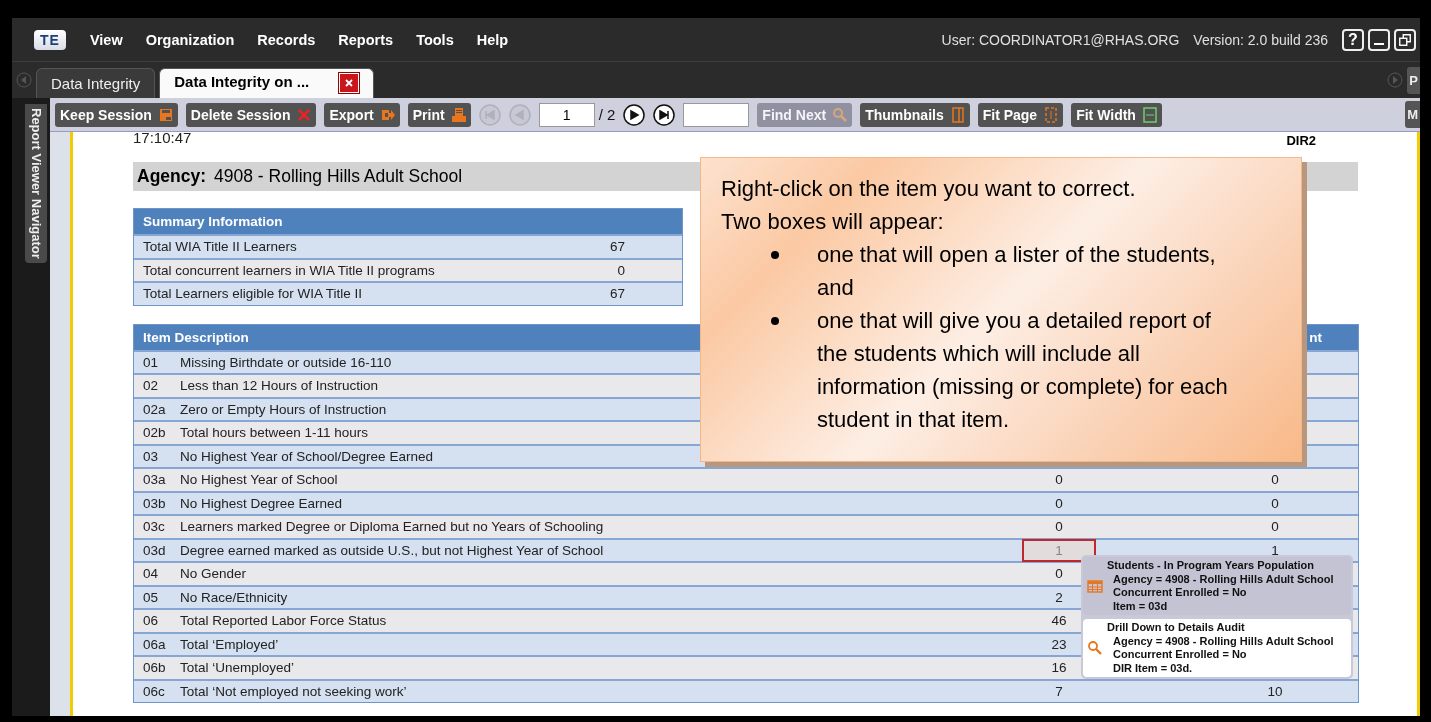 This screenshot has height=722, width=1431. Describe the element at coordinates (279, 386) in the screenshot. I see `table-cell: Less than 12 Hours of Instruction` at that location.